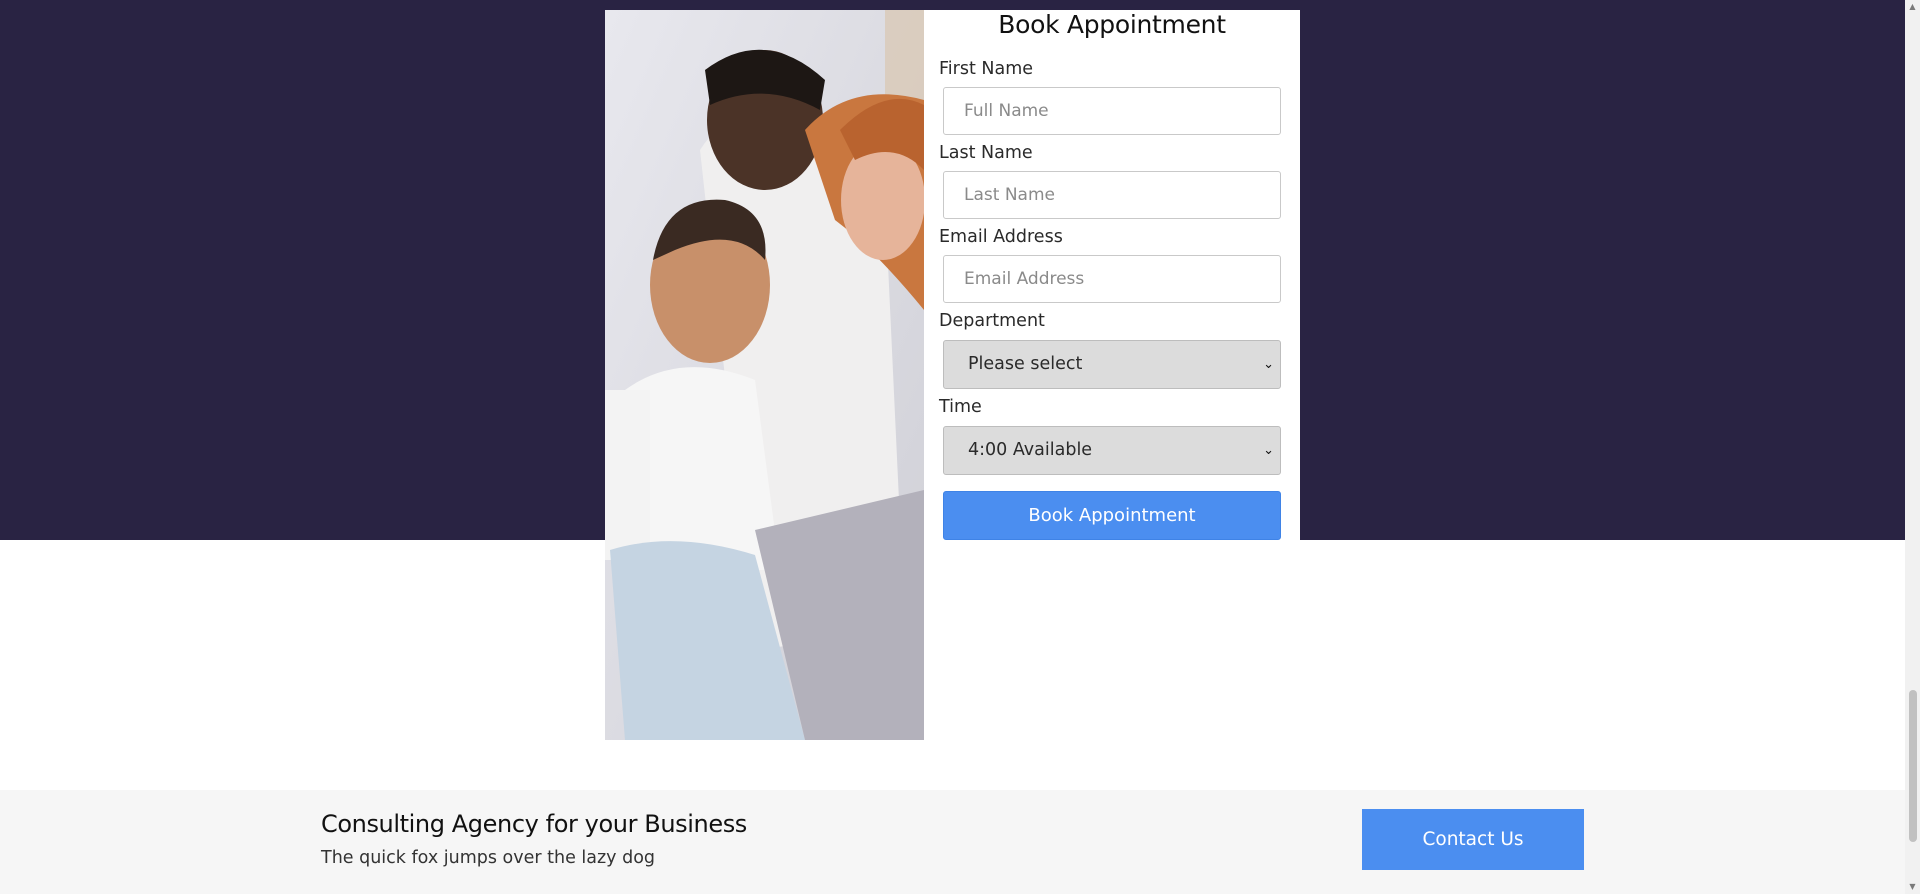 This screenshot has width=1920, height=894. I want to click on department-label: Department, so click(992, 321).